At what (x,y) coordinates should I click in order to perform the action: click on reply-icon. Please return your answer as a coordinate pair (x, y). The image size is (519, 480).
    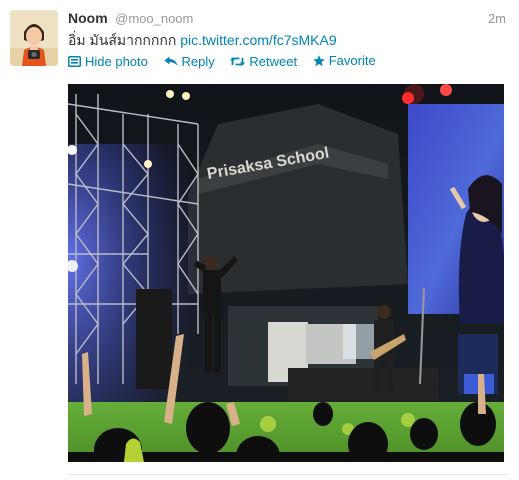
    Looking at the image, I should click on (171, 61).